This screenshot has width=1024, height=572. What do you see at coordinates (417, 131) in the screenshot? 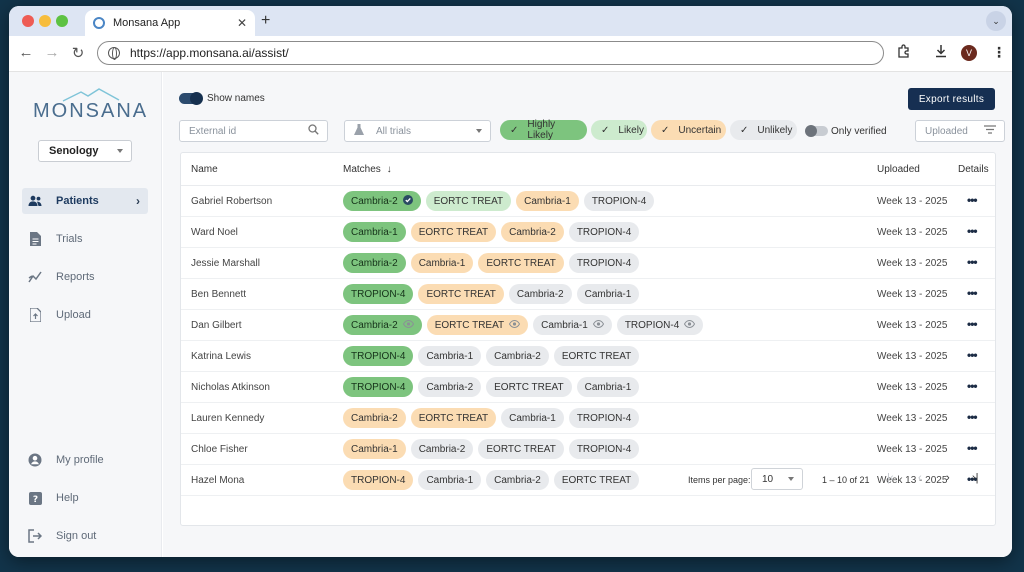
I see `trials-select: All trials` at bounding box center [417, 131].